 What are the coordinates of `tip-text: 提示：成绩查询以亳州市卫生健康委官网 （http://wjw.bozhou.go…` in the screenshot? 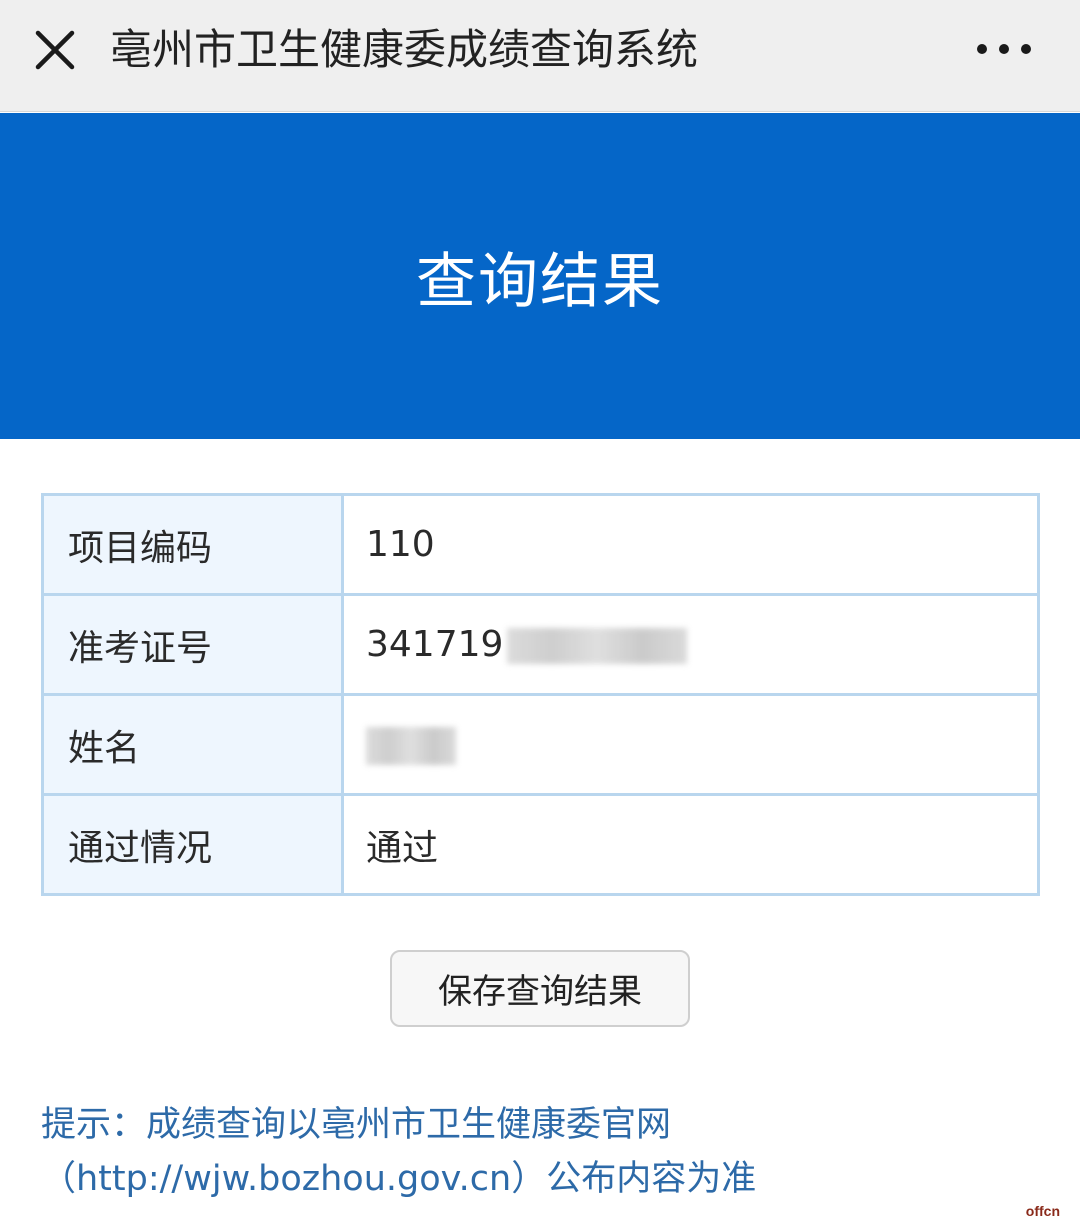 It's located at (541, 1152).